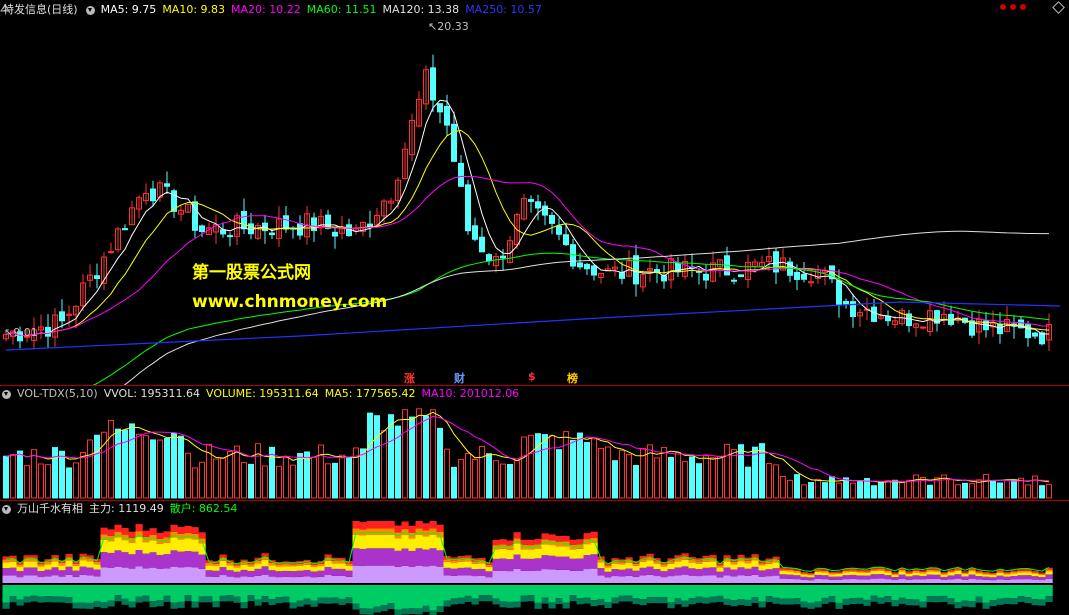 The height and width of the screenshot is (615, 1069). Describe the element at coordinates (532, 376) in the screenshot. I see `marker-dollar: $` at that location.